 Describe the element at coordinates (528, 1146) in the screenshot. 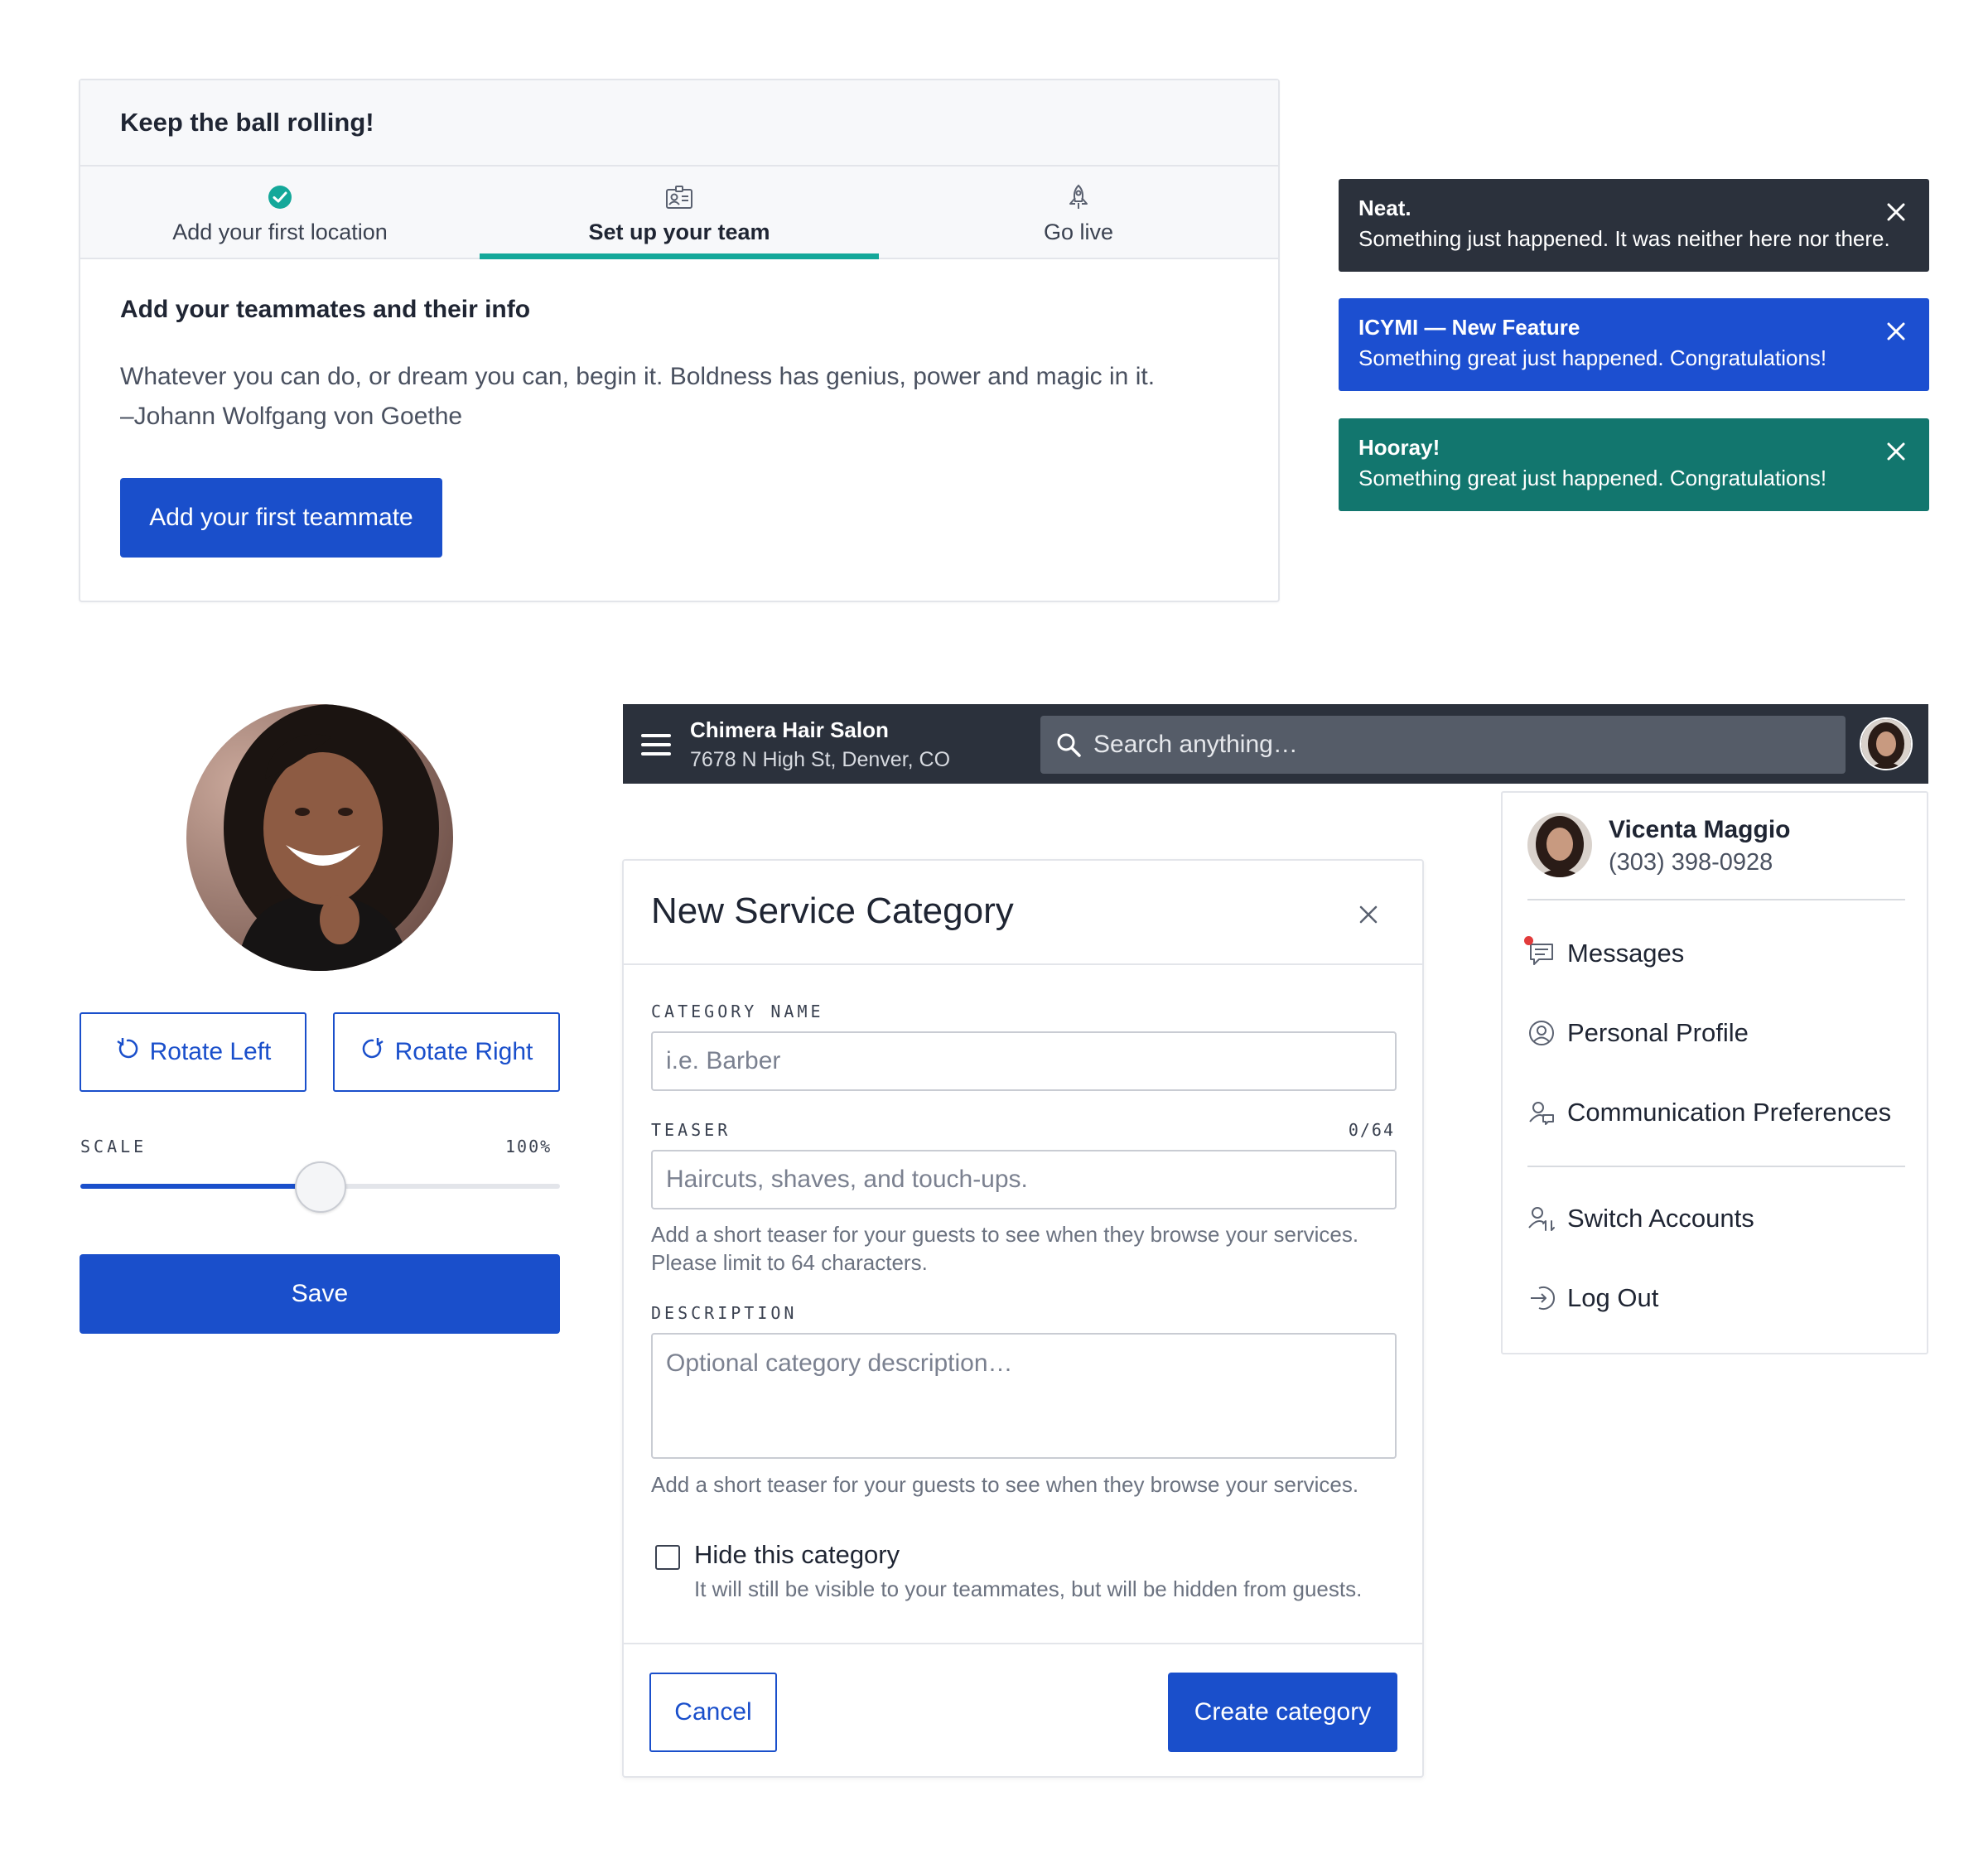

I see `scale-value: 100%` at that location.